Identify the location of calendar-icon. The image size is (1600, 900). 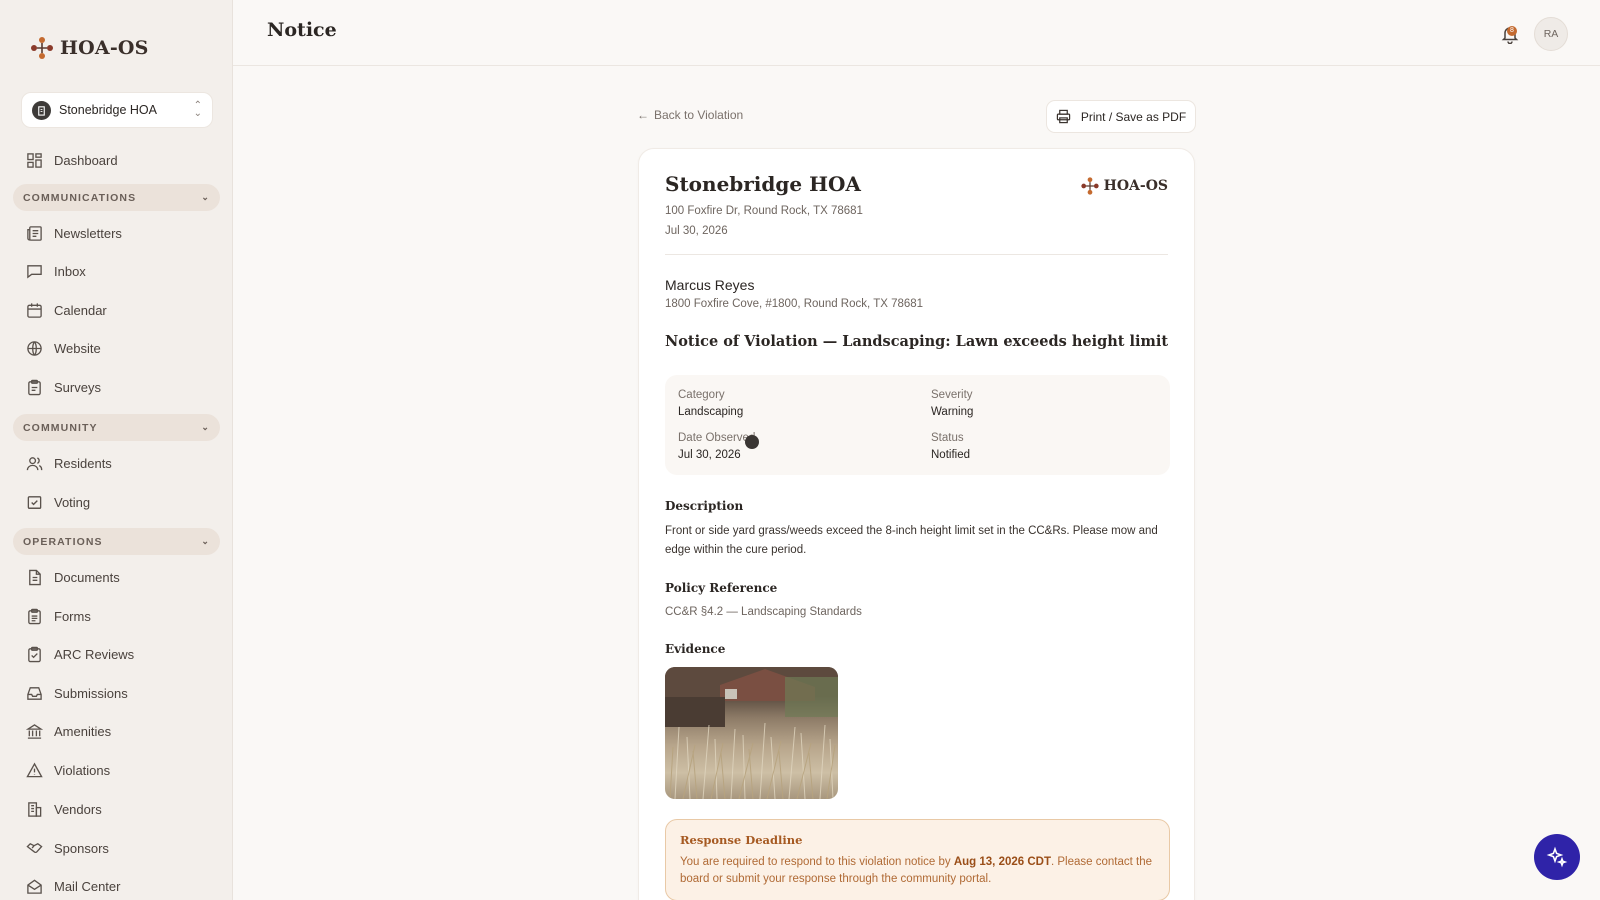
(34, 310).